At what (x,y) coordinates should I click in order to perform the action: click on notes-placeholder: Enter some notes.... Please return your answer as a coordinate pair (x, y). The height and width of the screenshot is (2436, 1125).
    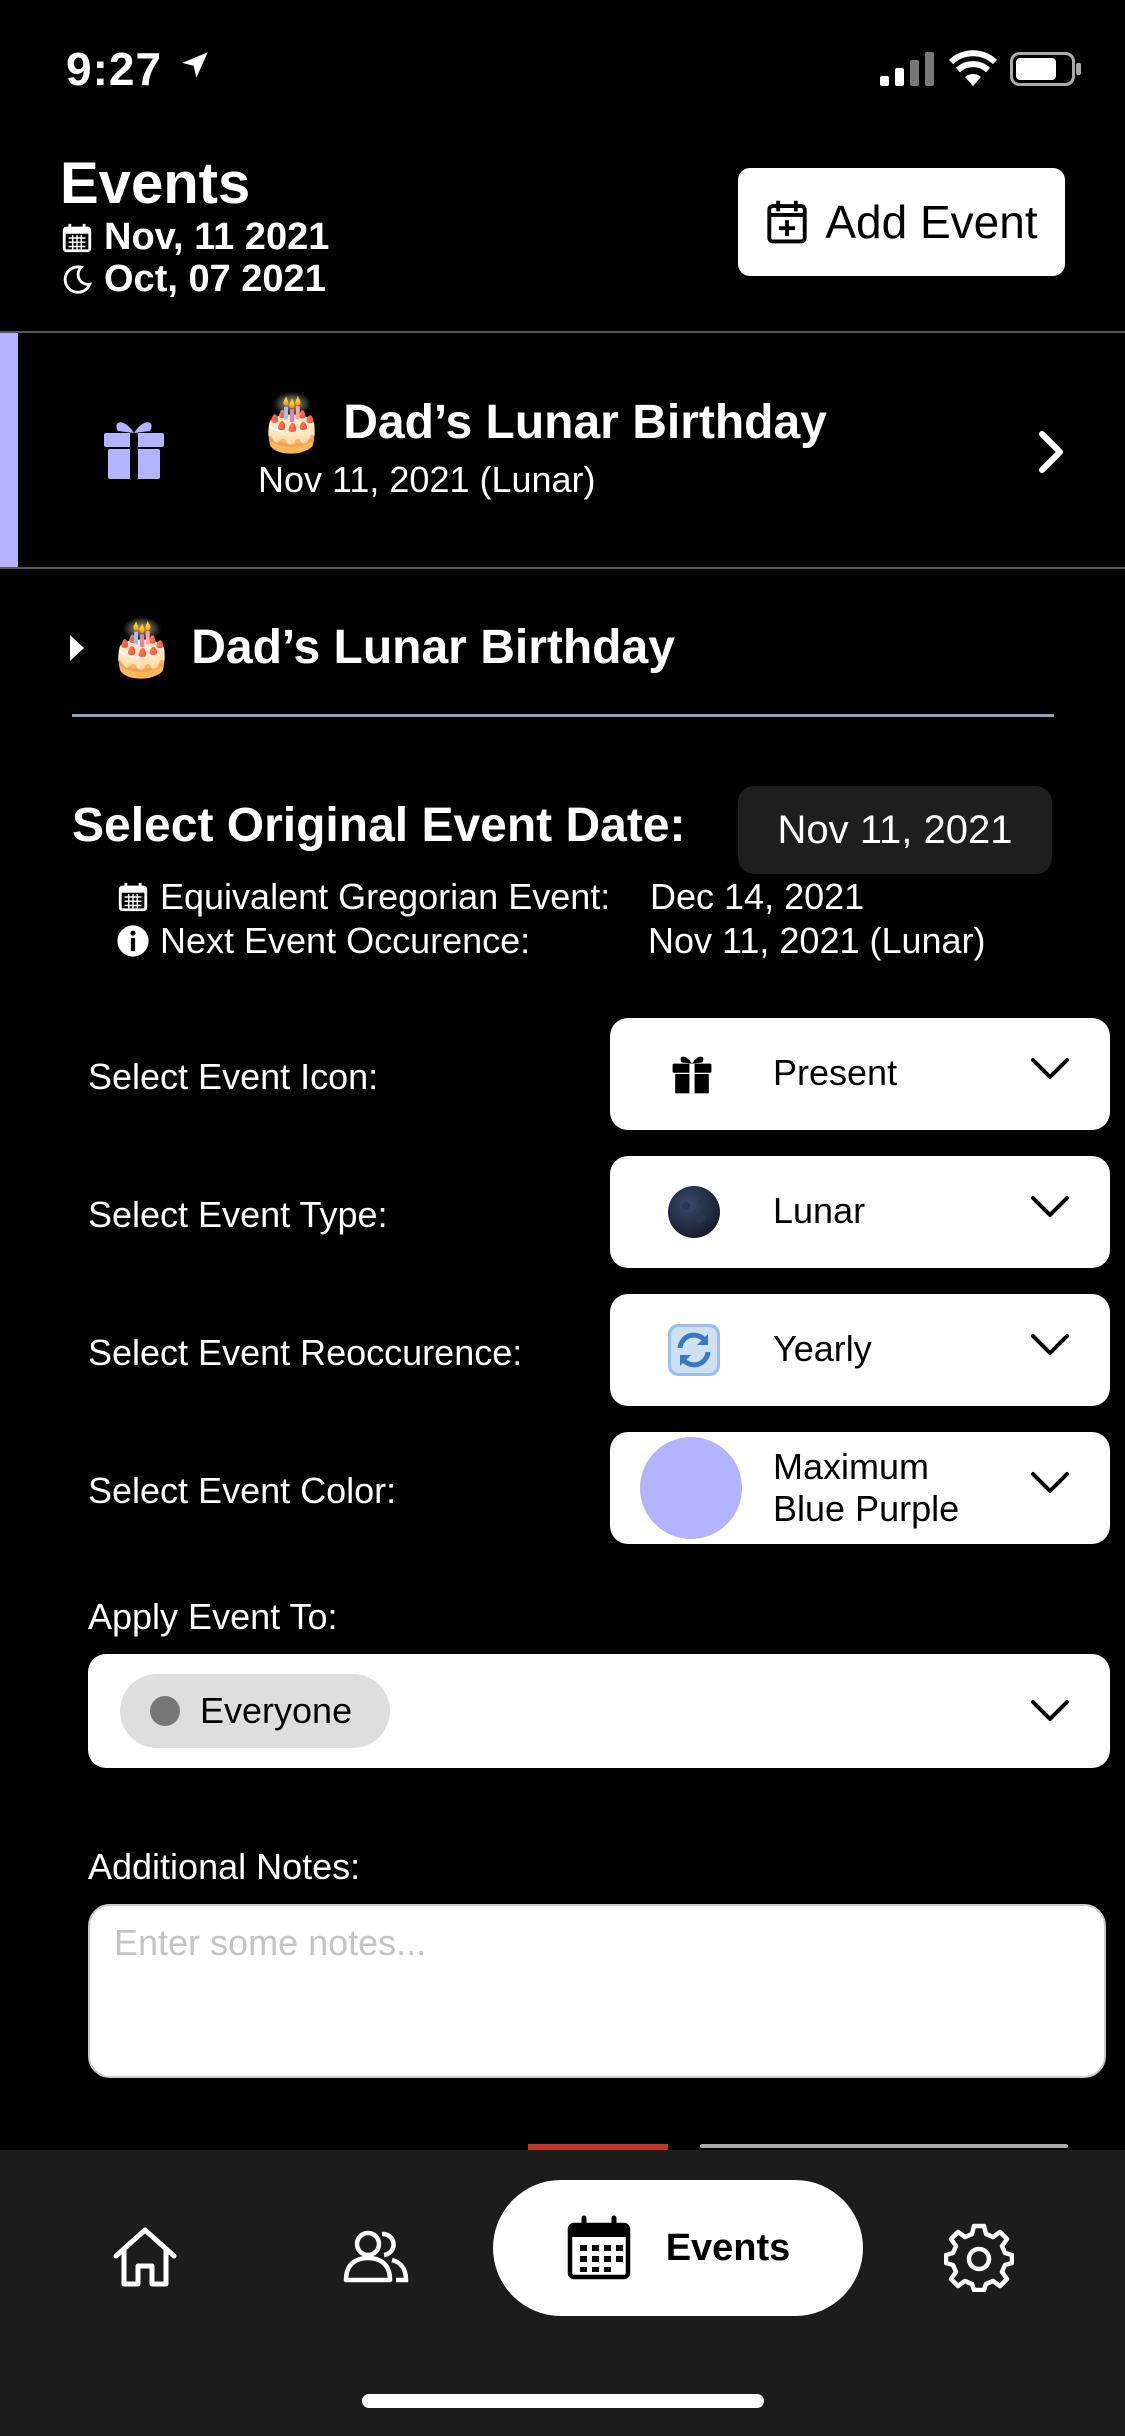
    Looking at the image, I should click on (270, 1942).